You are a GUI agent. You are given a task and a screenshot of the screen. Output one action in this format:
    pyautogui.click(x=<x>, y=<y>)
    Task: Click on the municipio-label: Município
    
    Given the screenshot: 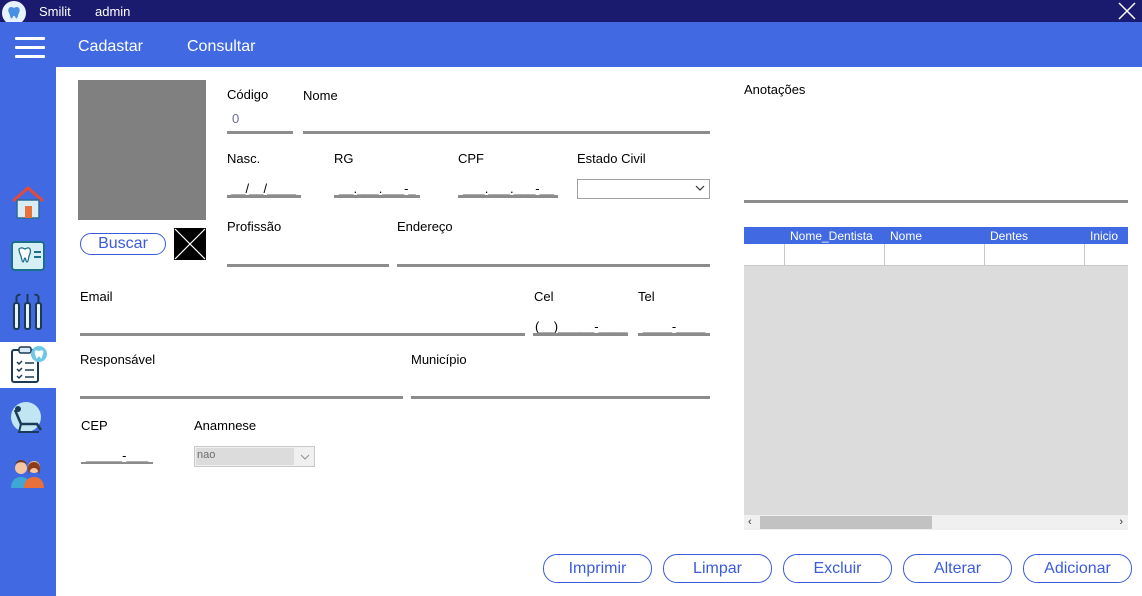 What is the action you would take?
    pyautogui.click(x=439, y=359)
    